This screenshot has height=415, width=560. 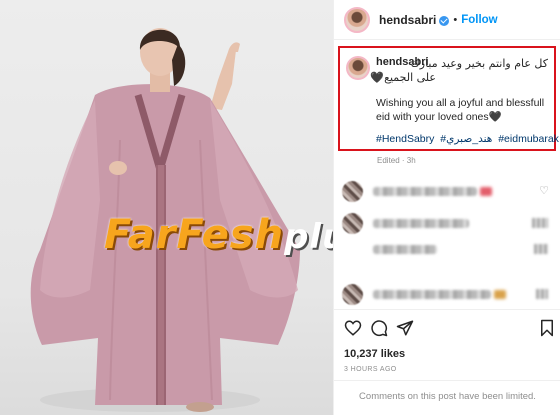 I want to click on post-actions-bar, so click(x=450, y=330).